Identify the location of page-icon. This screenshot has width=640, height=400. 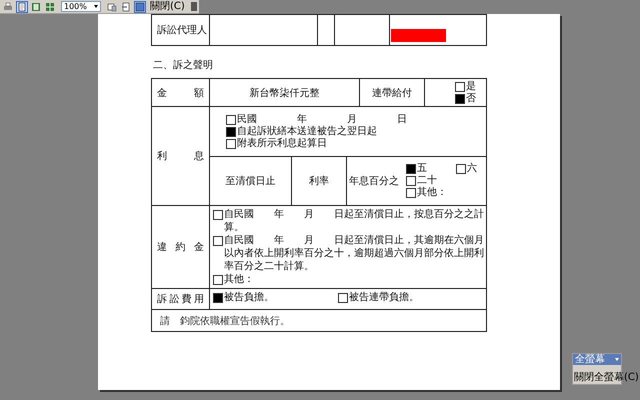
(22, 7).